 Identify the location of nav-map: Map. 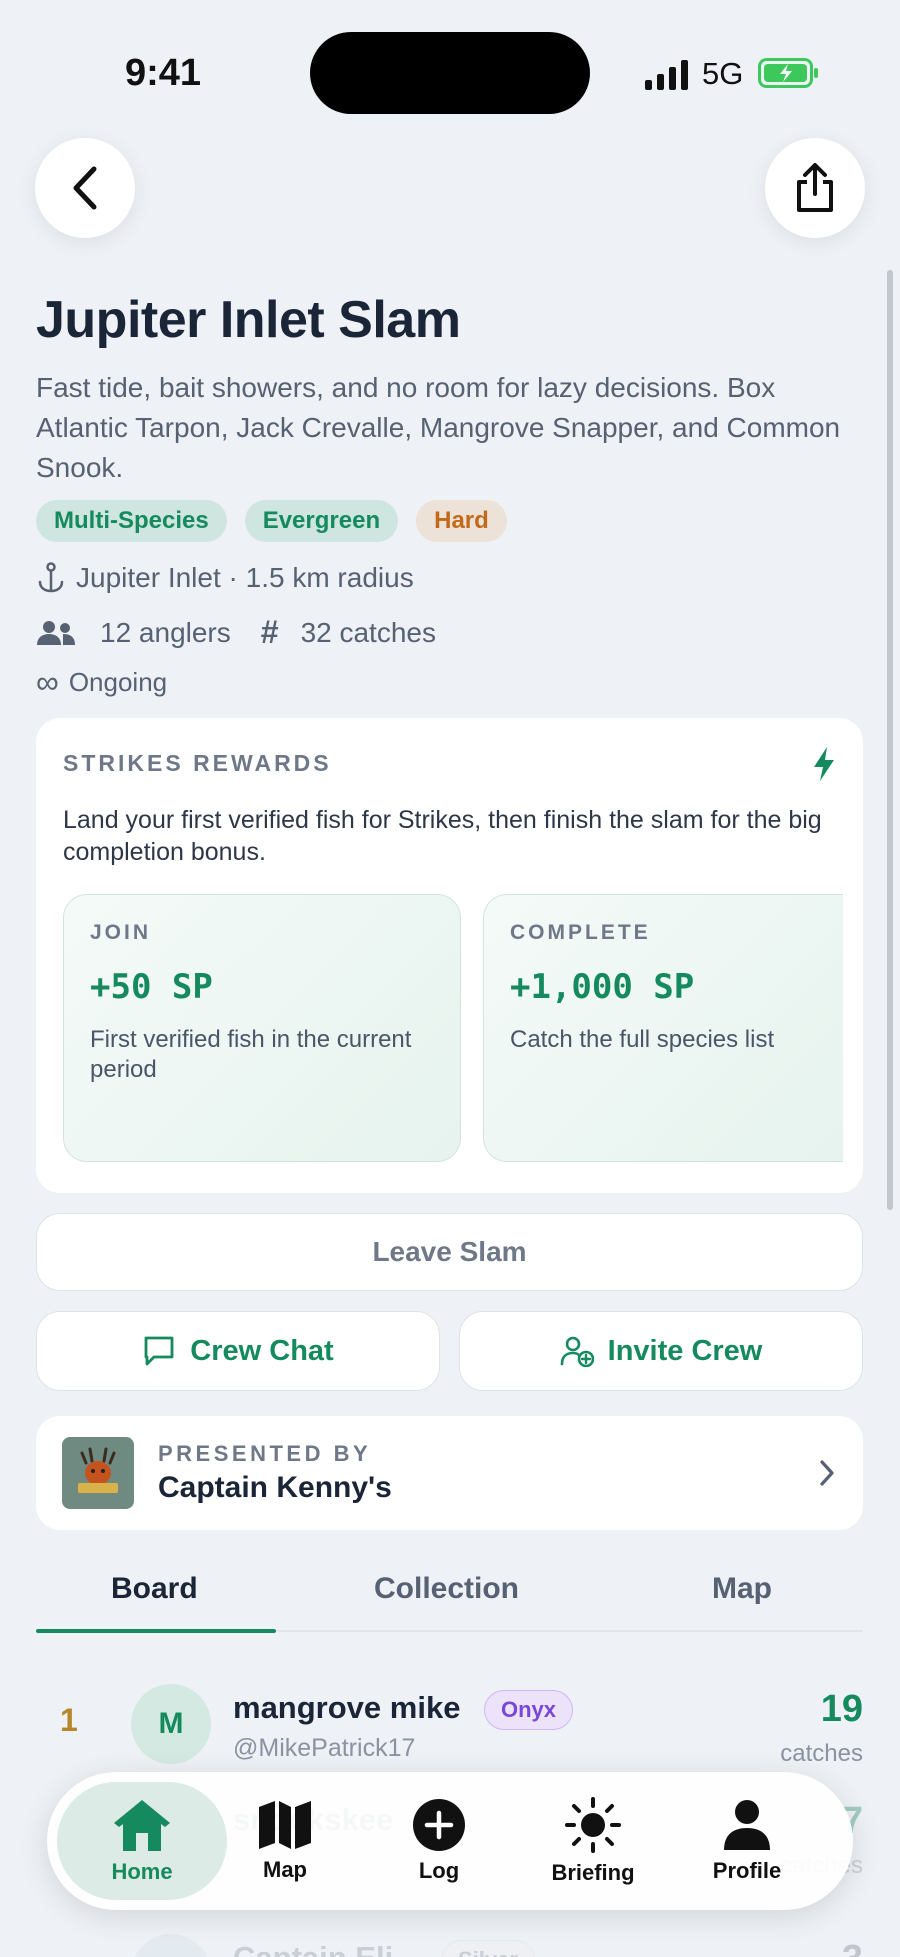
(285, 1841).